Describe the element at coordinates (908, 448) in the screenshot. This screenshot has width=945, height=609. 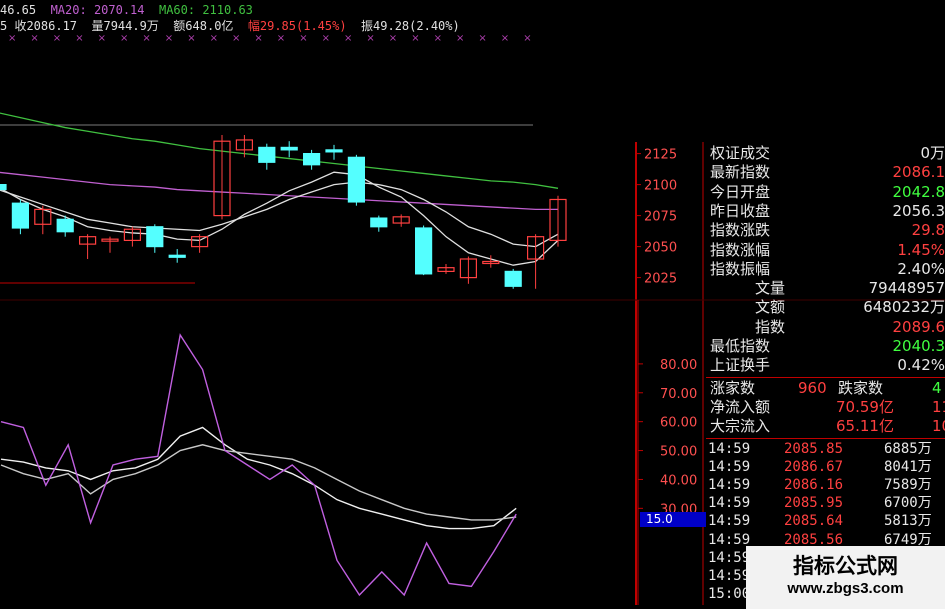
I see `tick-volume: 6885万` at that location.